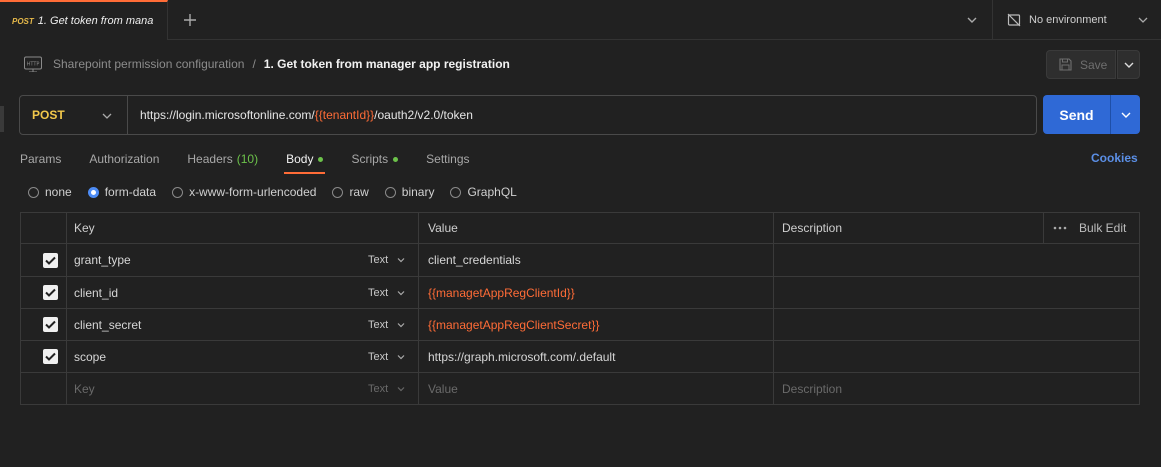  What do you see at coordinates (102, 260) in the screenshot?
I see `row-key: grant_type` at bounding box center [102, 260].